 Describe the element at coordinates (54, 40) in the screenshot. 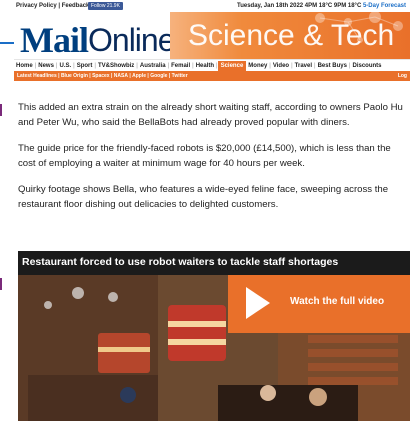

I see `logo-mail: Mail` at that location.